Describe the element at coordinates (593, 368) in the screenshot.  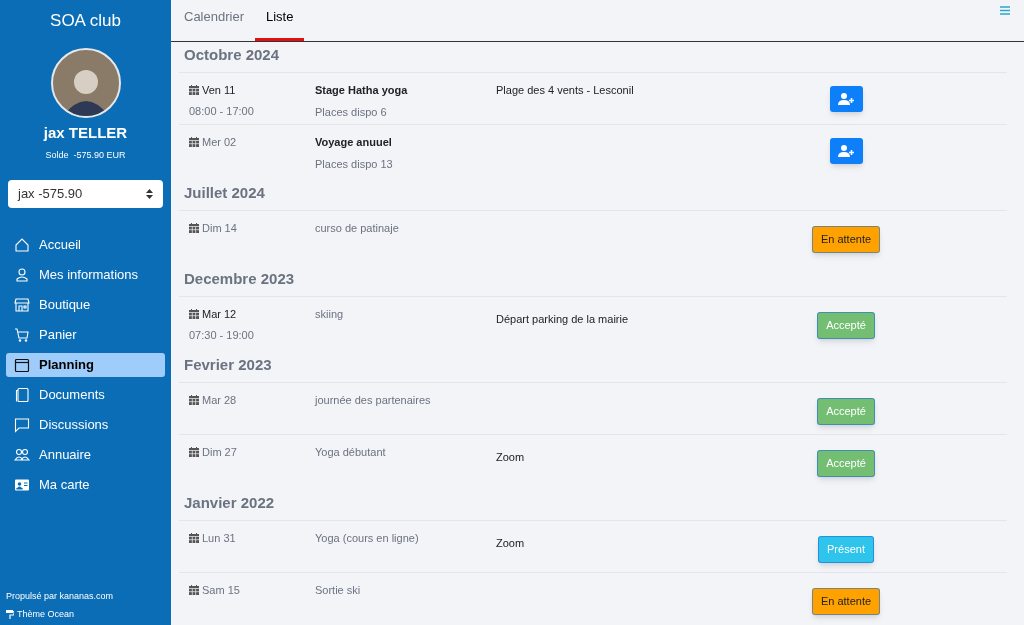
I see `month-heading: Fevrier 2023` at that location.